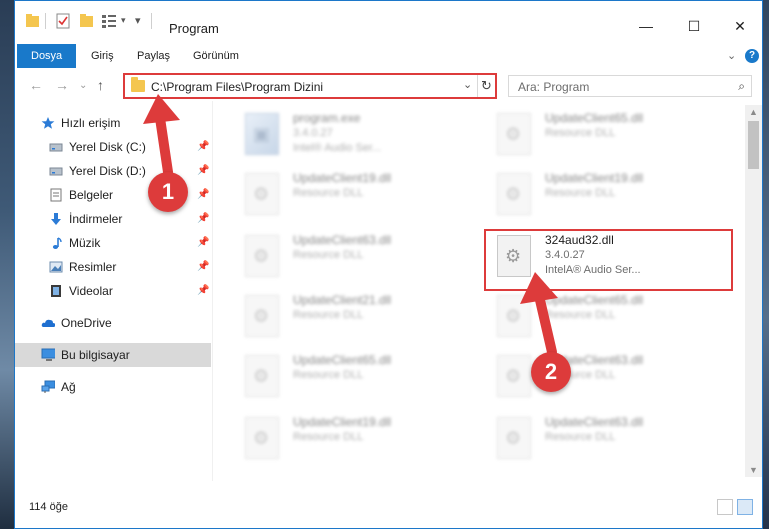  I want to click on annotation-badge-1: 1, so click(168, 192).